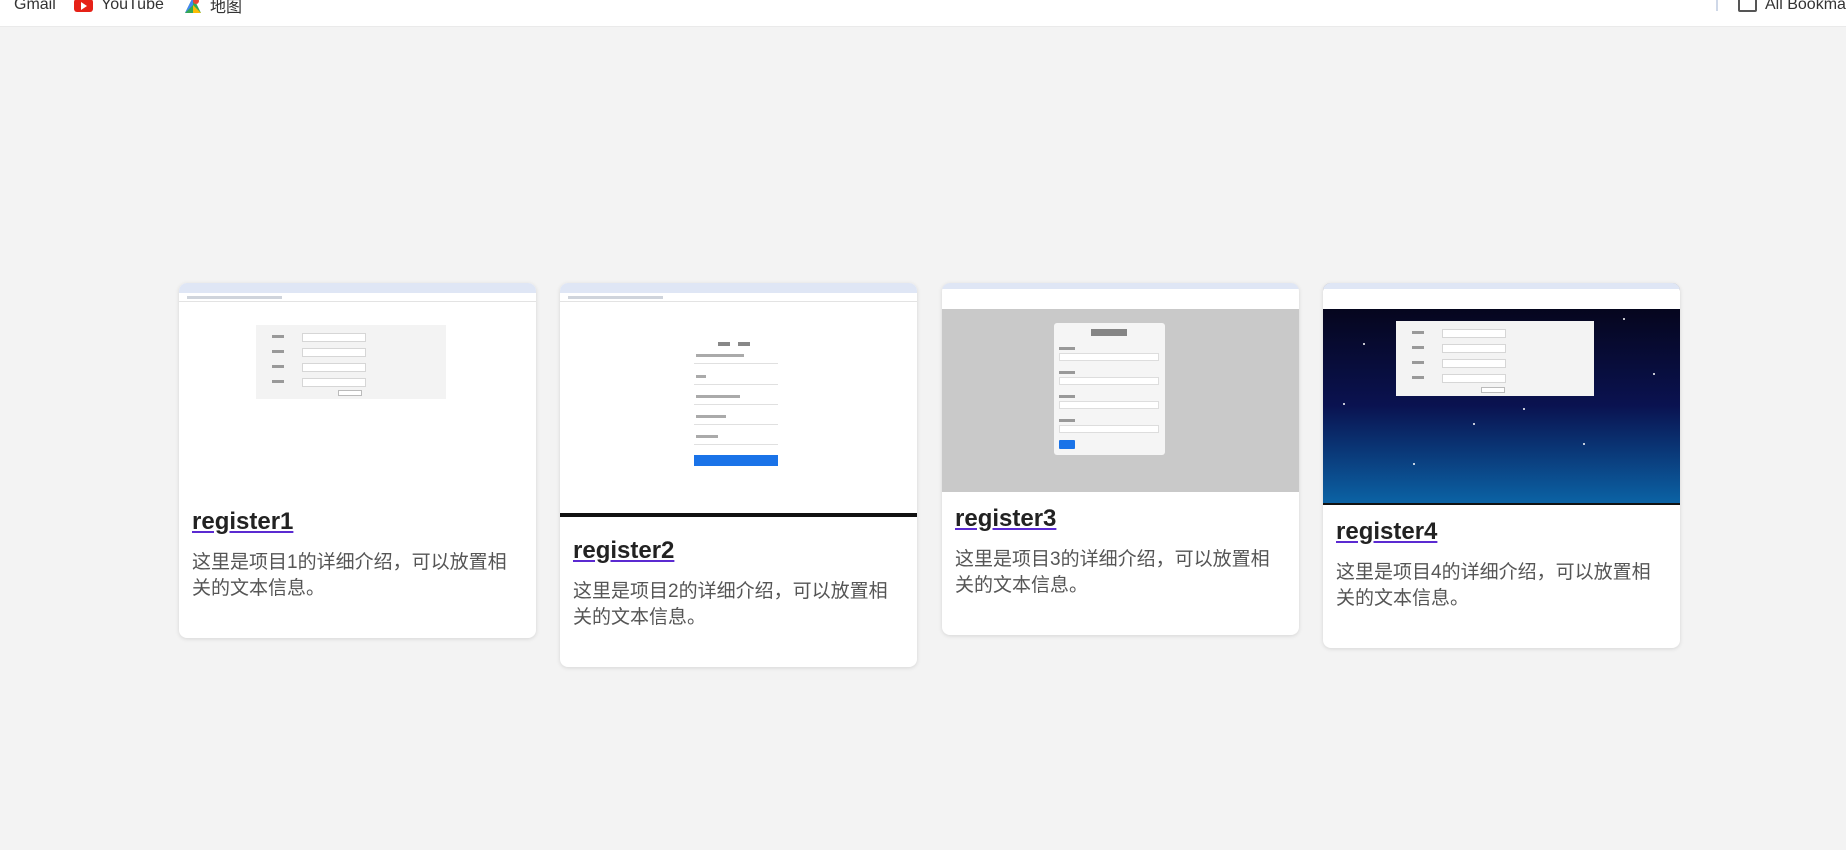 Image resolution: width=1846 pixels, height=850 pixels. Describe the element at coordinates (226, 8) in the screenshot. I see `bookmark-label: 地图` at that location.